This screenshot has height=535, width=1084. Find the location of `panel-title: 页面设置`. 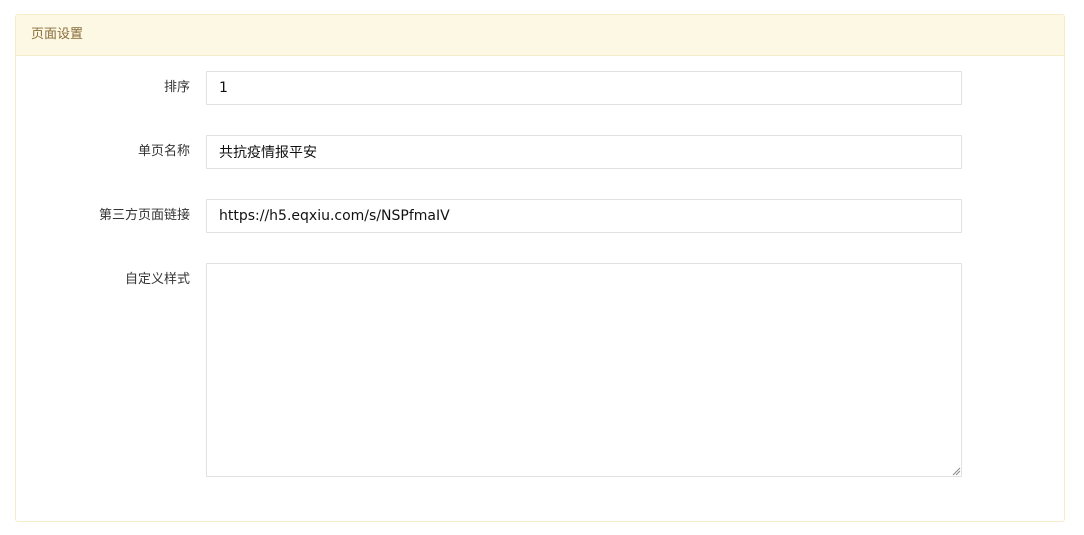

panel-title: 页面设置 is located at coordinates (540, 35).